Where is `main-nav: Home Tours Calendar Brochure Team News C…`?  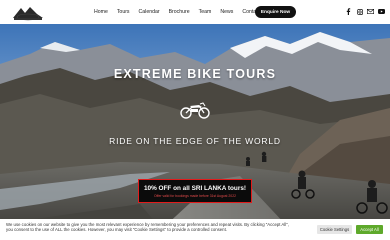
main-nav: Home Tours Calendar Brochure Team News C… is located at coordinates (183, 12).